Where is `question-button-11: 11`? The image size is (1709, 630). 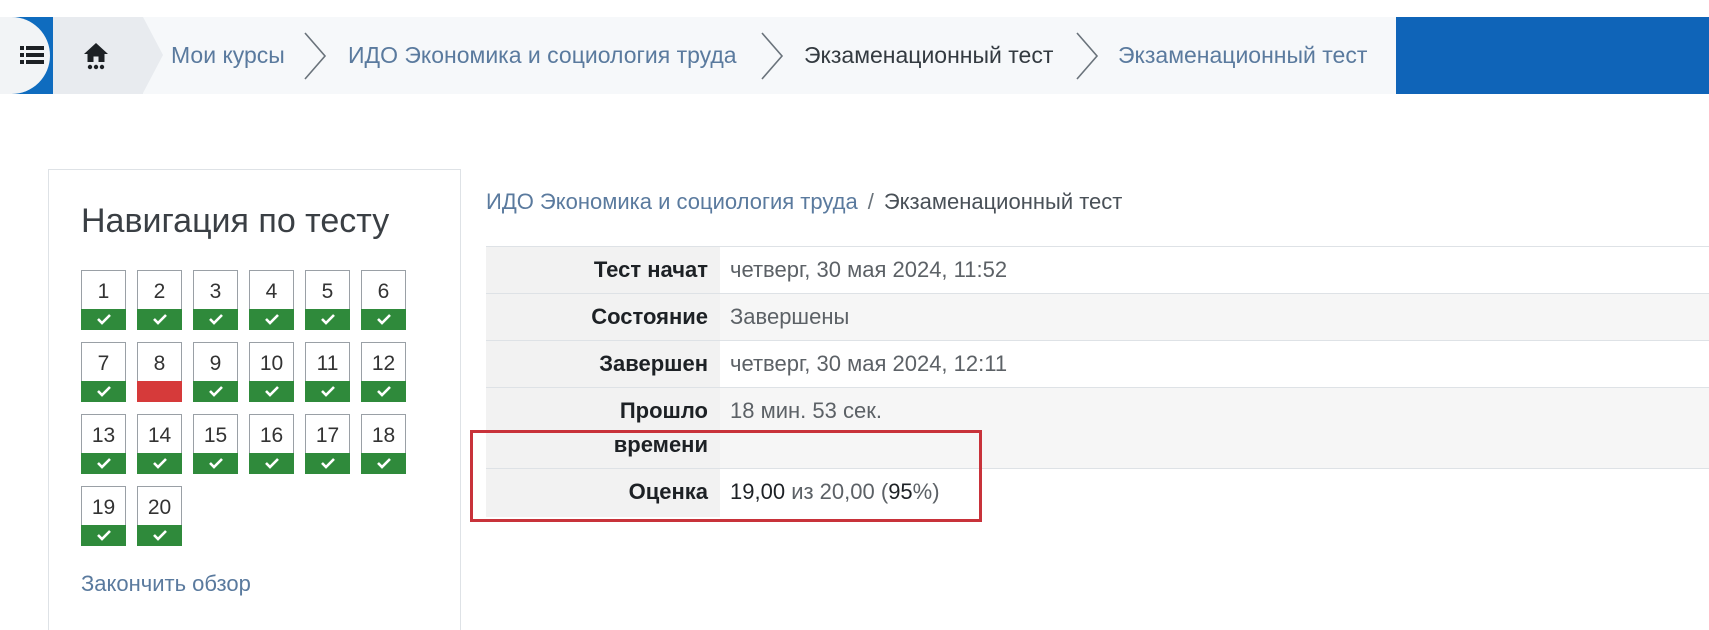
question-button-11: 11 is located at coordinates (327, 372).